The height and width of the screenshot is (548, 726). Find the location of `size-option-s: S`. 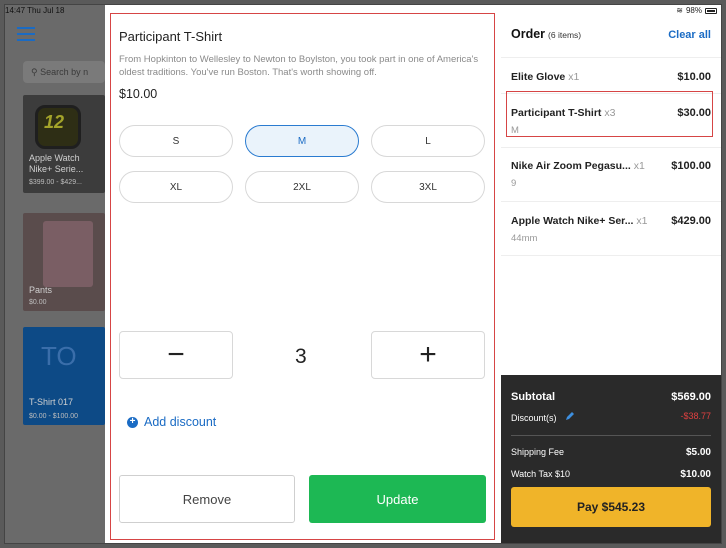

size-option-s: S is located at coordinates (176, 141).